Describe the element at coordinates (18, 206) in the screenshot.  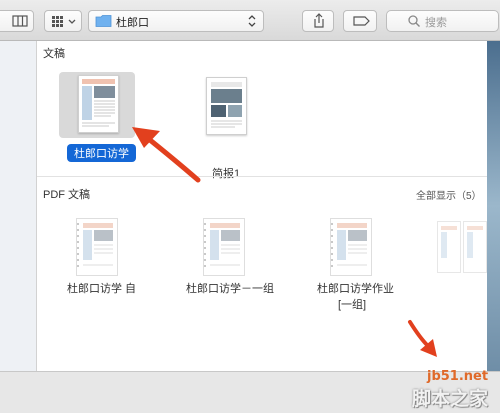
I see `sidebar-edge` at that location.